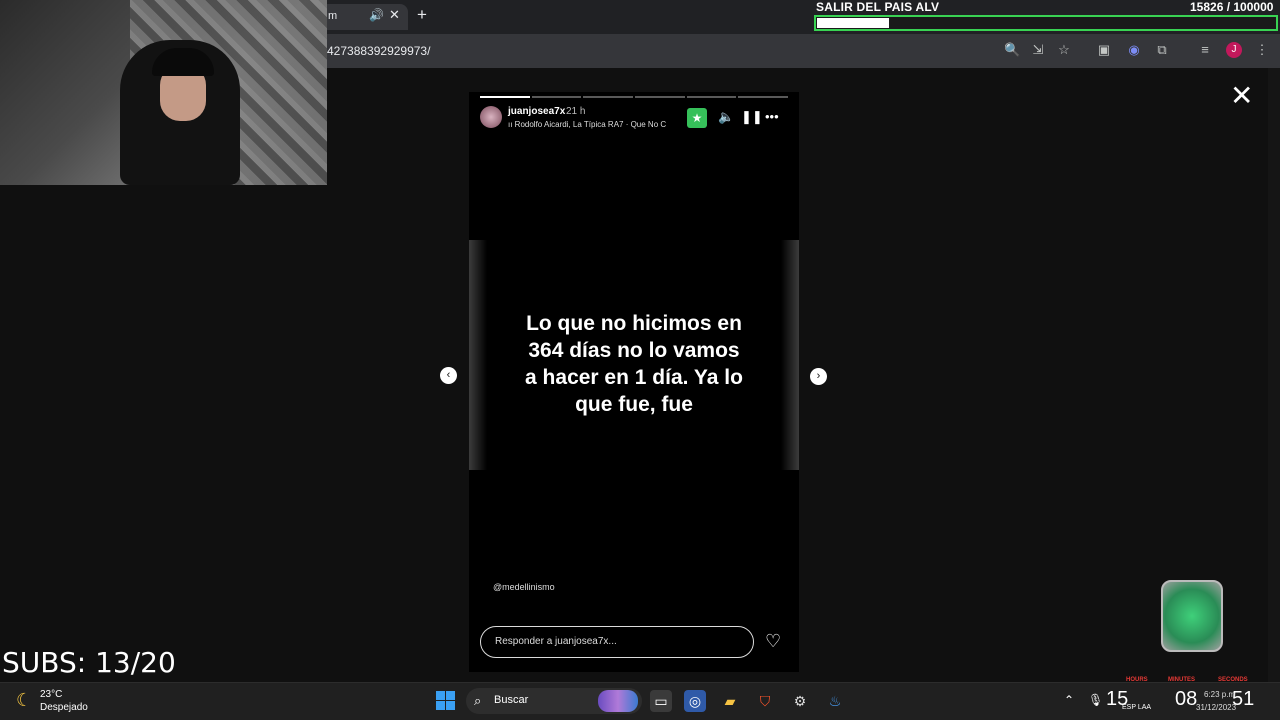  Describe the element at coordinates (163, 92) in the screenshot. I see `webcam-feed` at that location.